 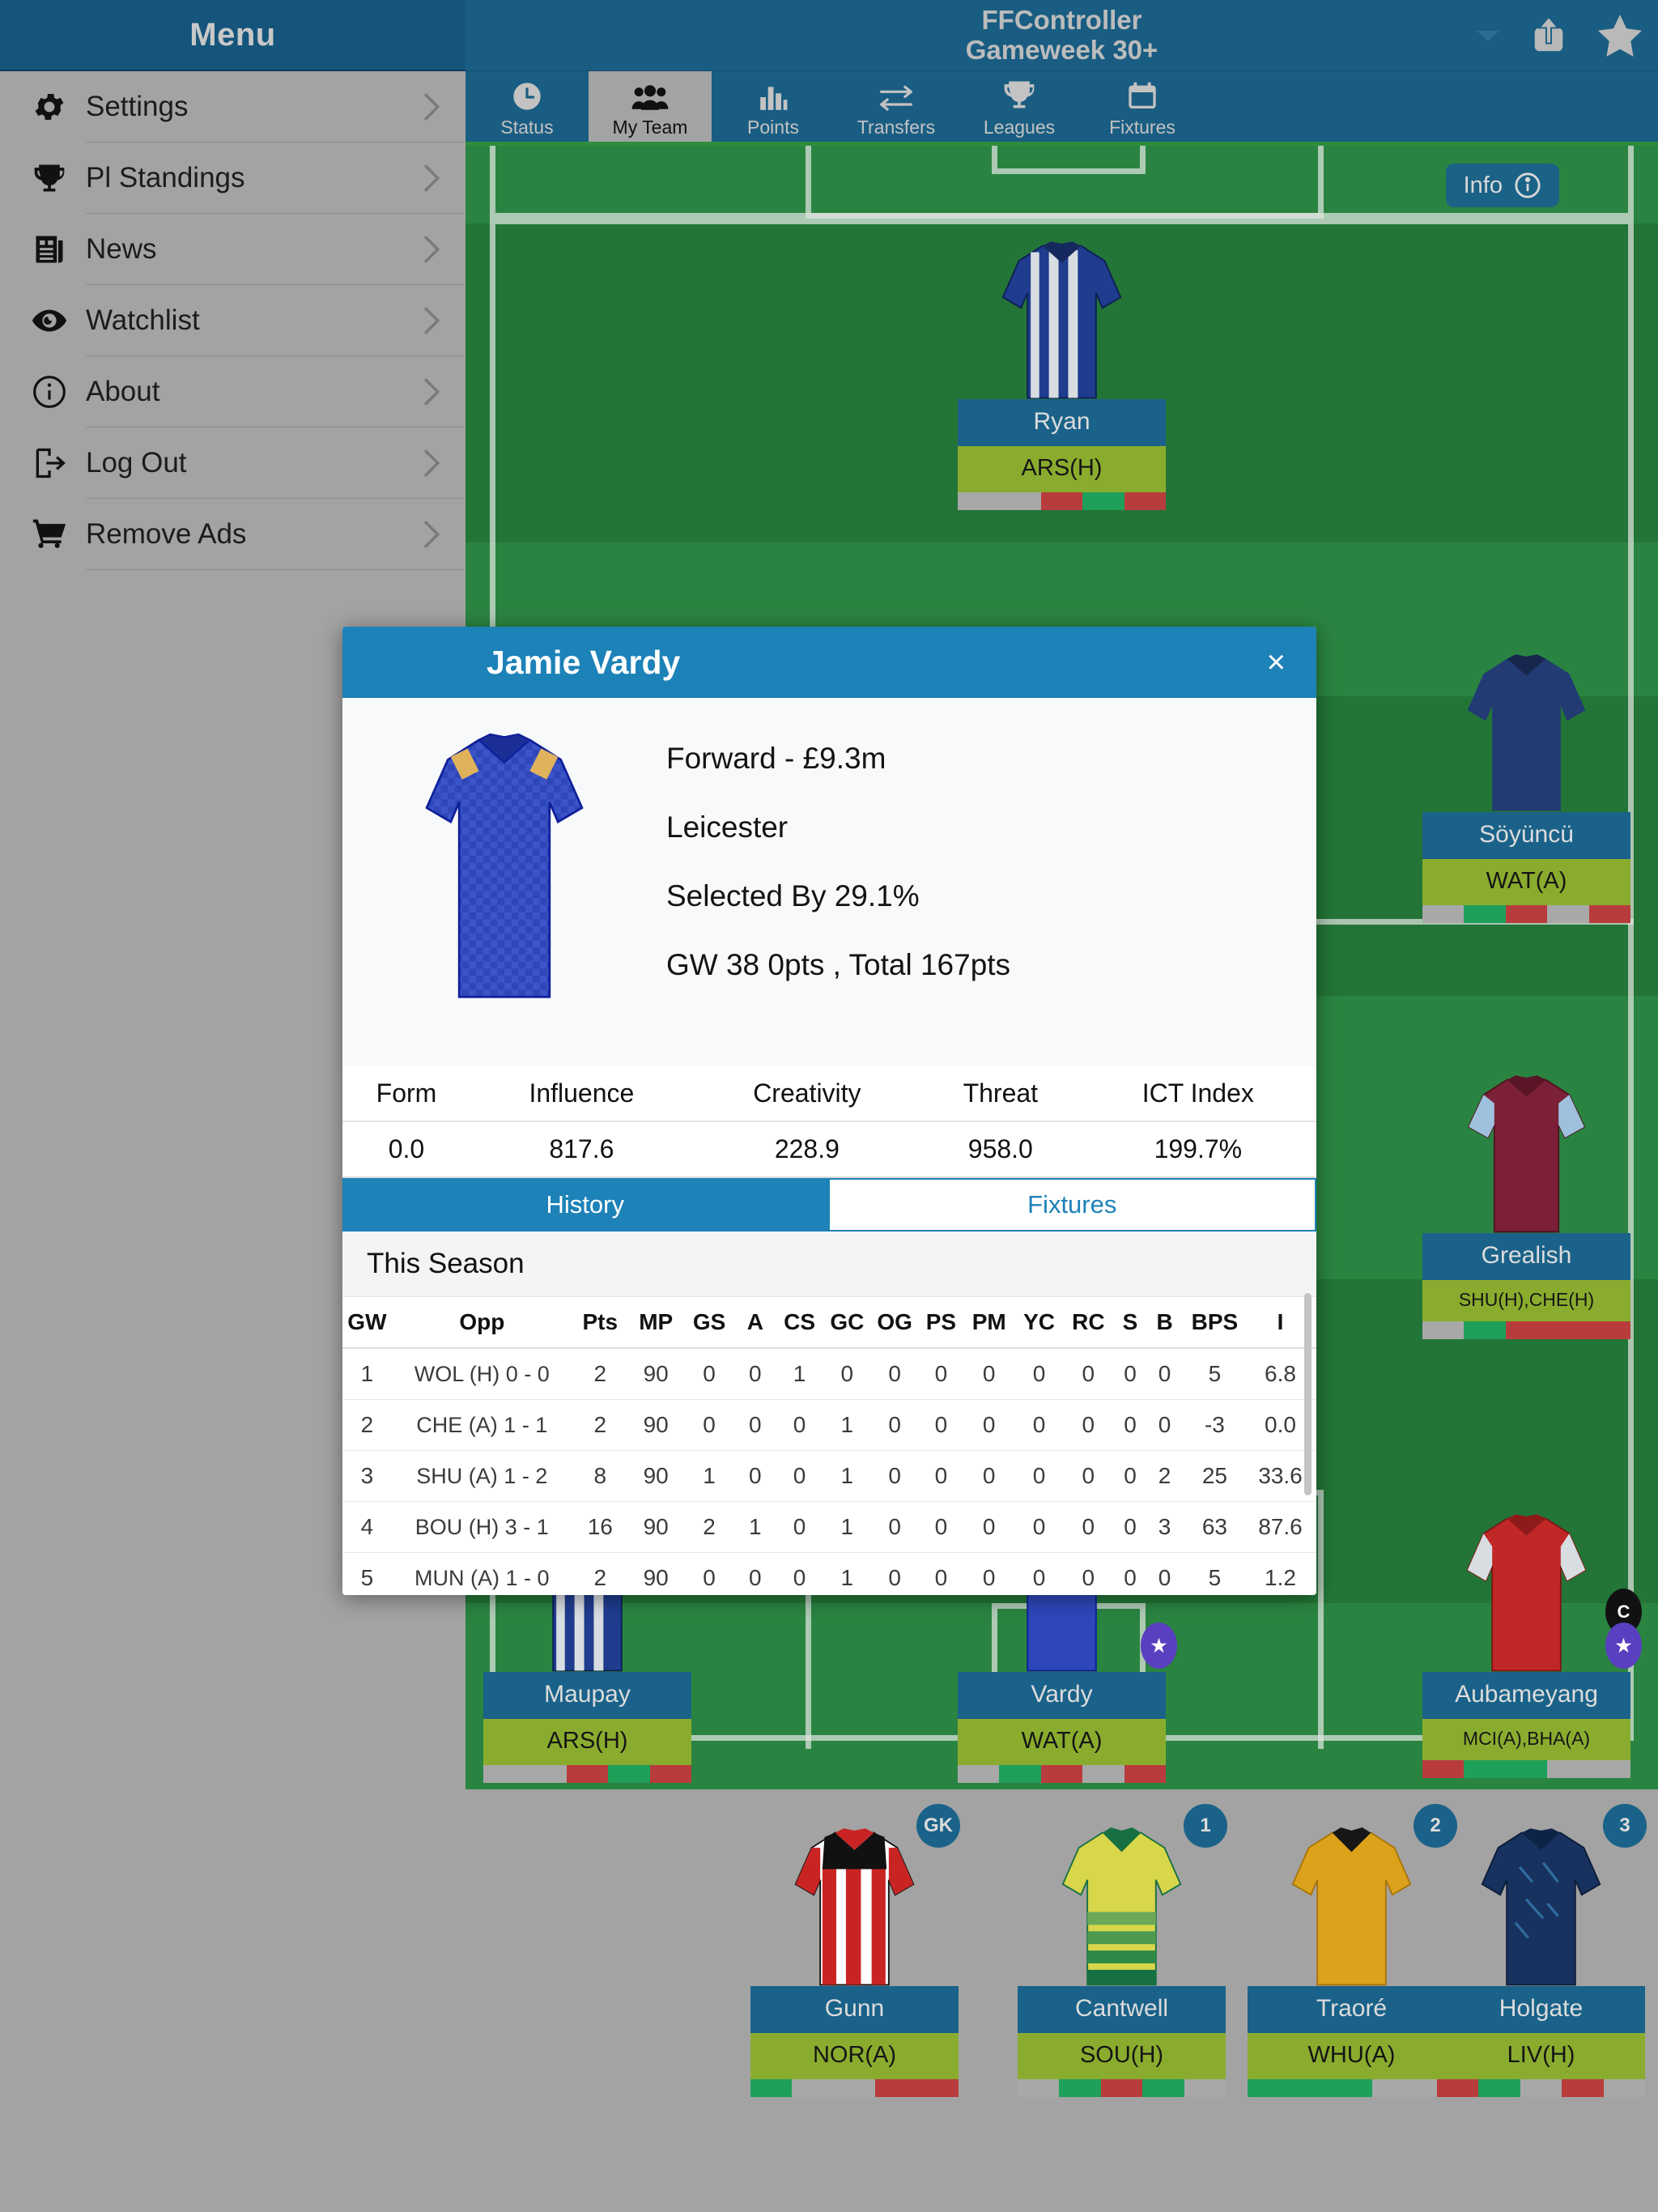 What do you see at coordinates (896, 106) in the screenshot?
I see `tab-transfers: Transfers` at bounding box center [896, 106].